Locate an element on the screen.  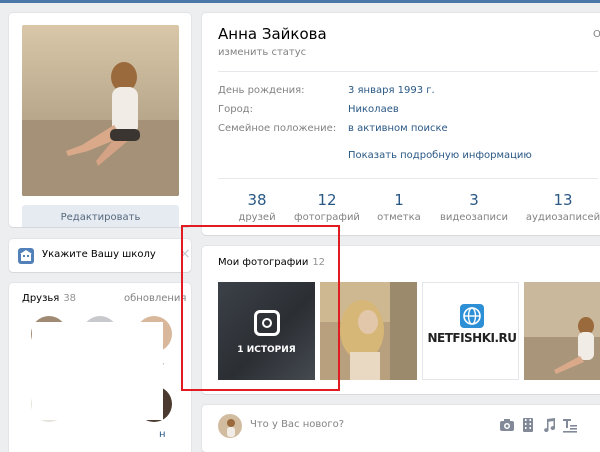
counter-number: 13 is located at coordinates (563, 200).